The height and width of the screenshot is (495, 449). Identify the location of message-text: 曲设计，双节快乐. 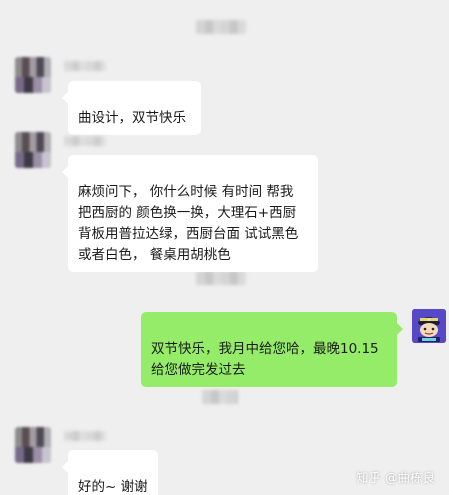
(132, 118).